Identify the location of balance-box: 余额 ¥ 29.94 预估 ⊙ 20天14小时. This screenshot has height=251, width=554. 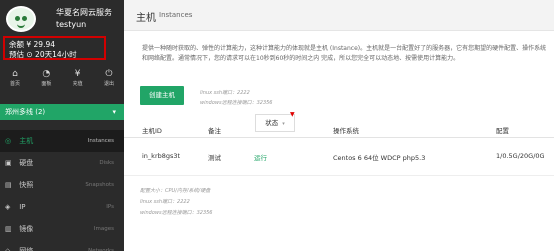
(54, 48).